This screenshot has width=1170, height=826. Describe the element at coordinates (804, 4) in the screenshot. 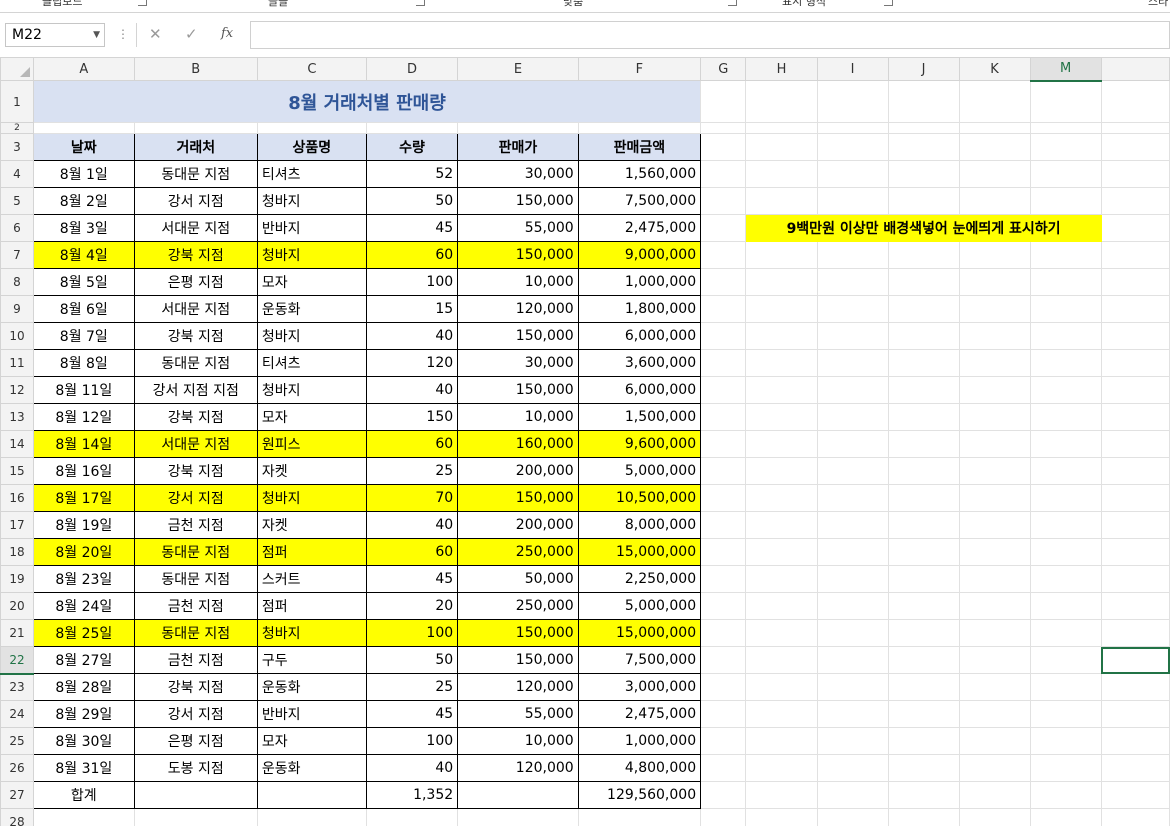

I see `ribbon-group-number: 표시 형식` at that location.